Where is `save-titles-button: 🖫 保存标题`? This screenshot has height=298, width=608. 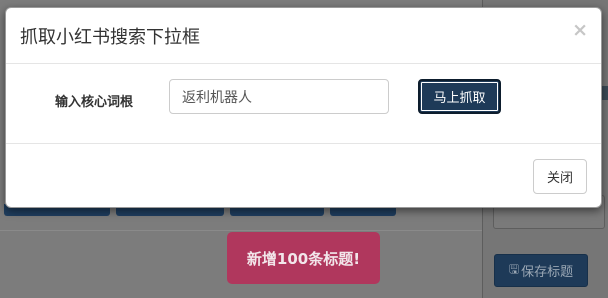
save-titles-button: 🖫 保存标题 is located at coordinates (541, 270).